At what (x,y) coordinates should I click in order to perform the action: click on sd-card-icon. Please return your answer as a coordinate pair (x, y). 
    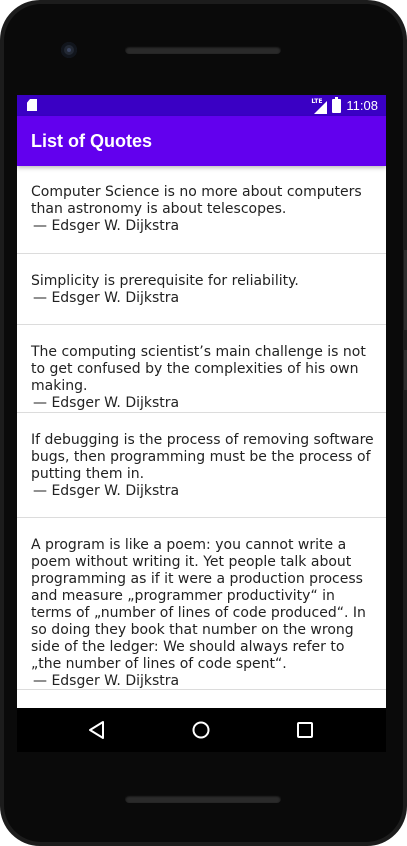
    Looking at the image, I should click on (32, 105).